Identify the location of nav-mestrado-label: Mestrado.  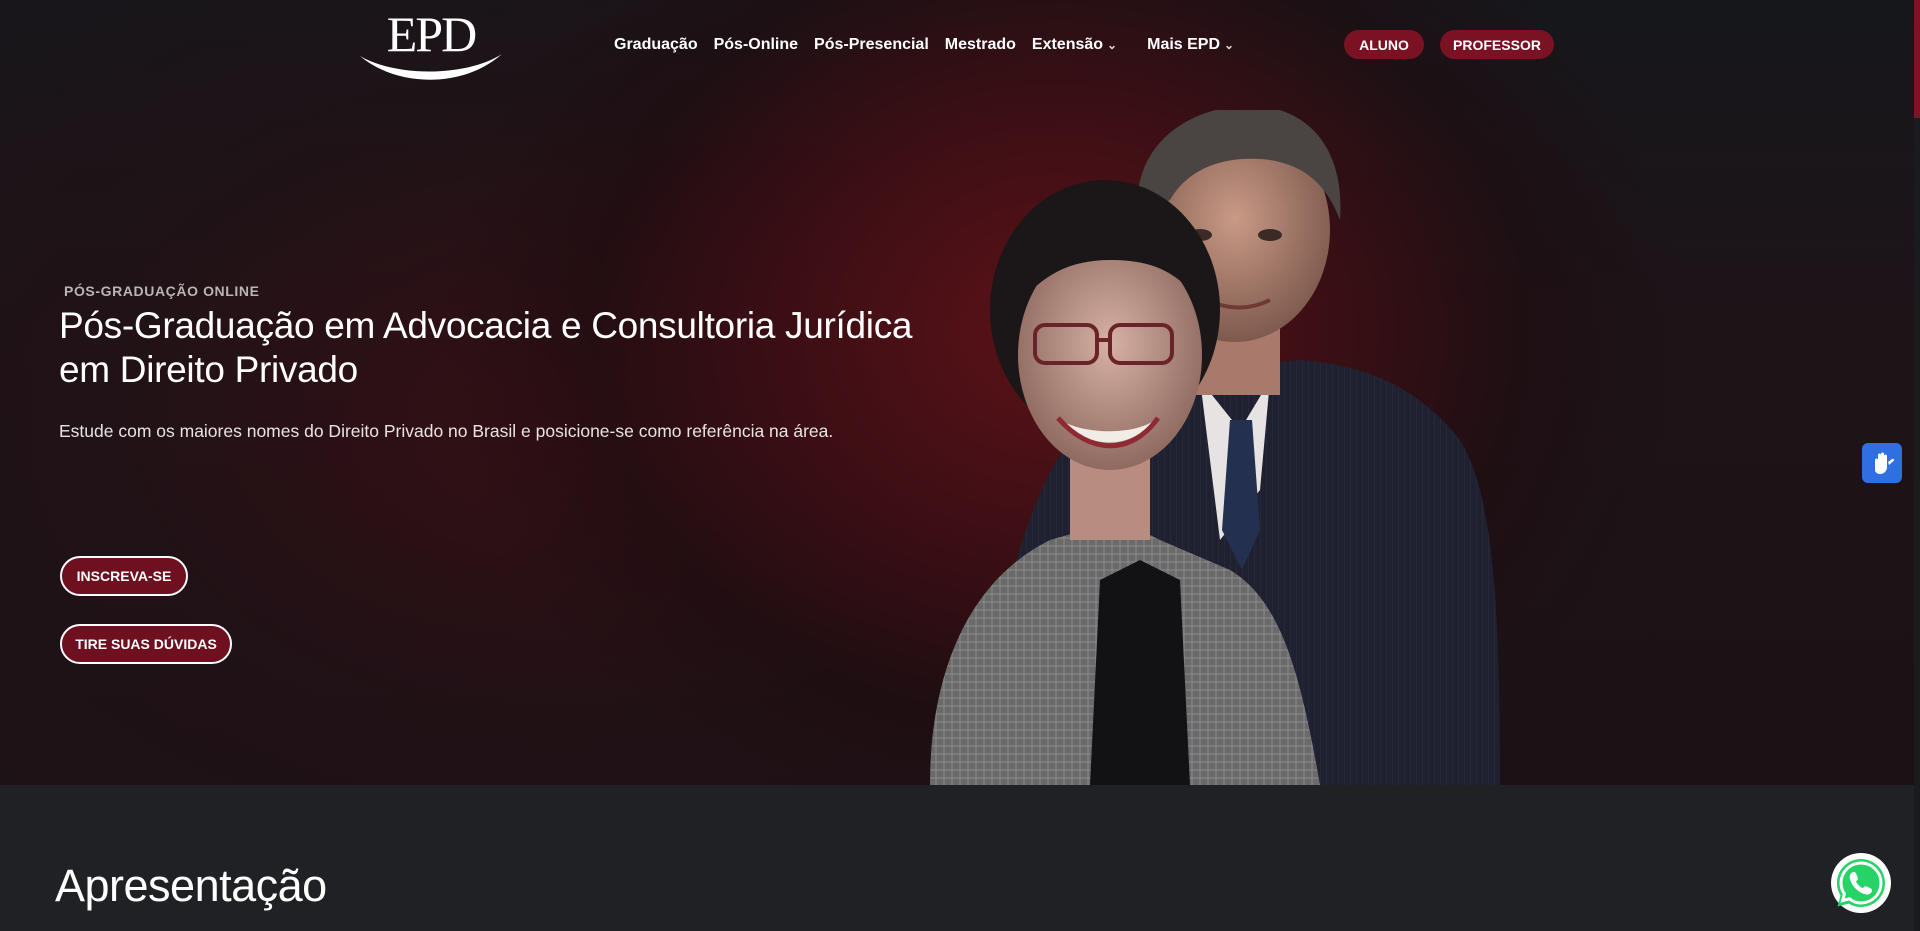
(980, 44).